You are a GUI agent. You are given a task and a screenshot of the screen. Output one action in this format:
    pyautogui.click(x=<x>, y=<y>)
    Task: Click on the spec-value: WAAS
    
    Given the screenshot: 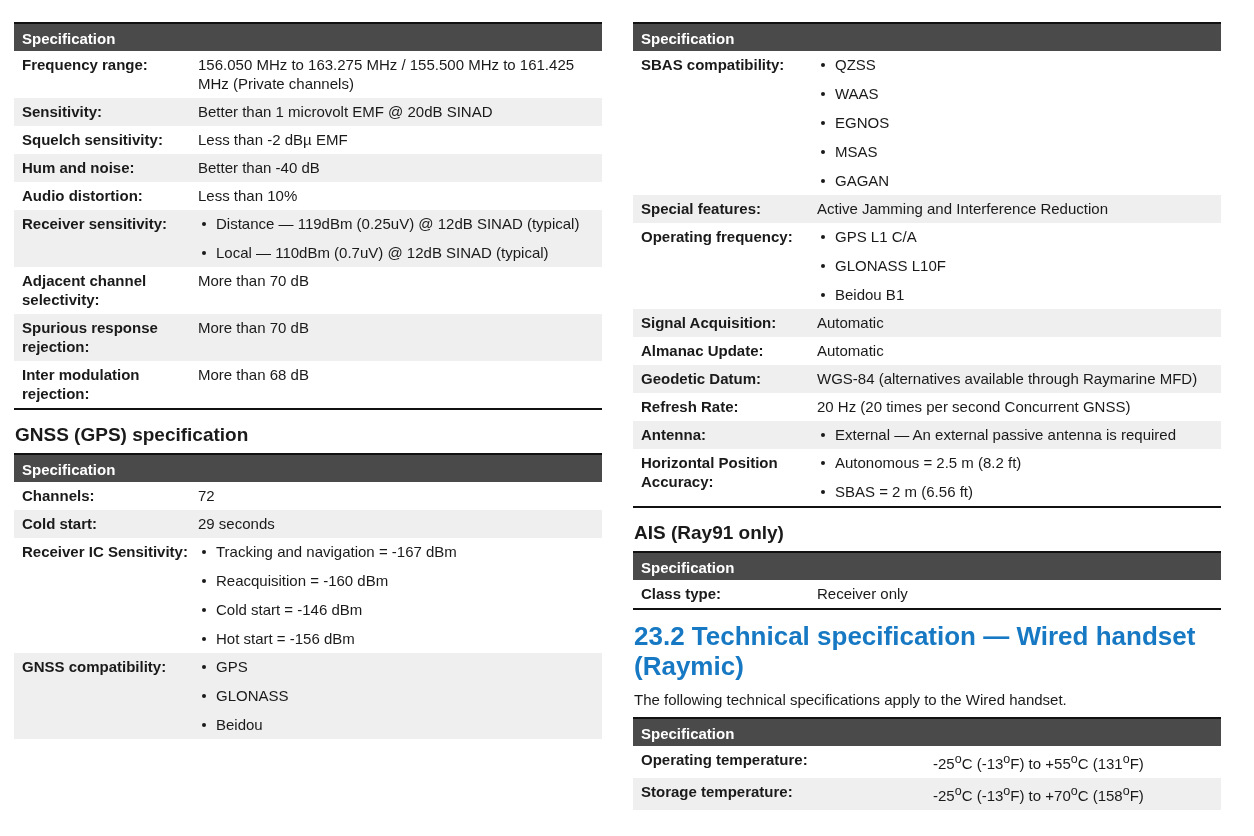 What is the action you would take?
    pyautogui.click(x=857, y=93)
    